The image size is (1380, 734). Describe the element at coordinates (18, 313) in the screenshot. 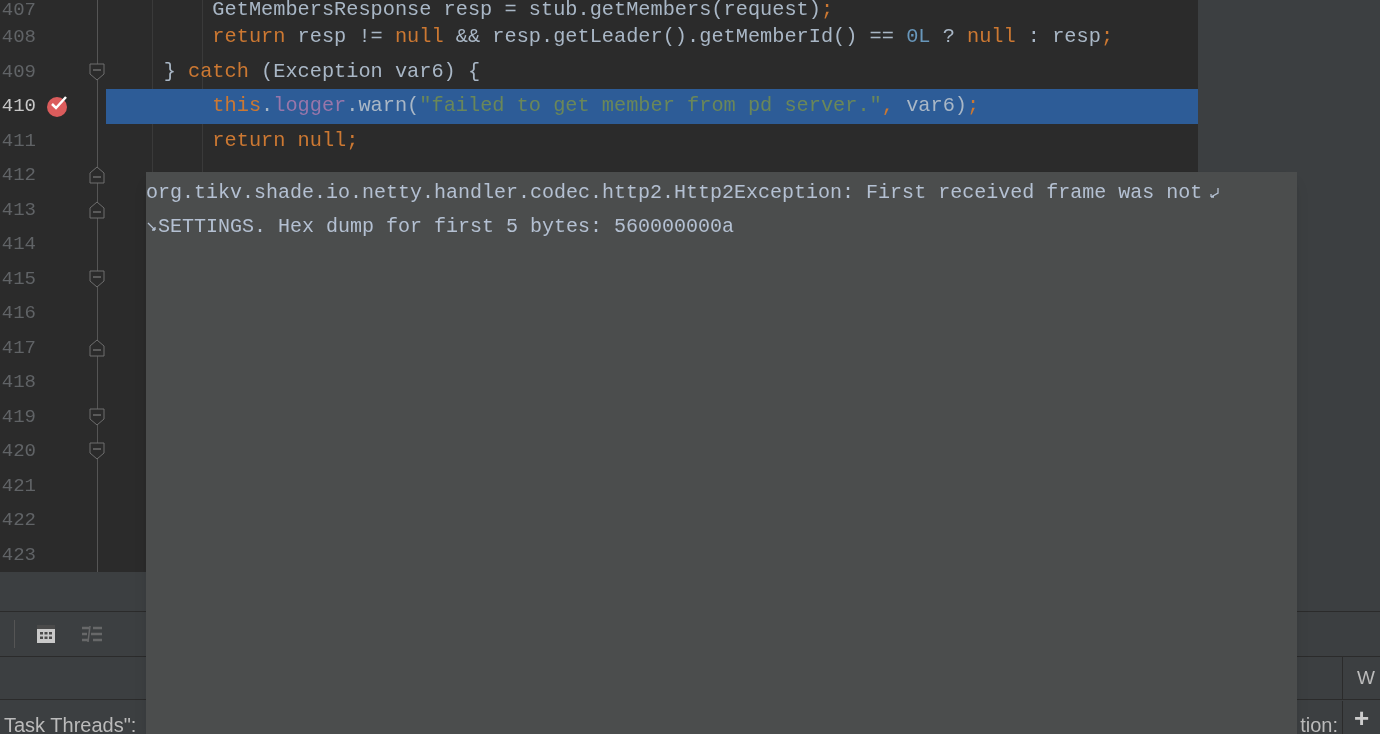

I see `line-number: 416` at that location.